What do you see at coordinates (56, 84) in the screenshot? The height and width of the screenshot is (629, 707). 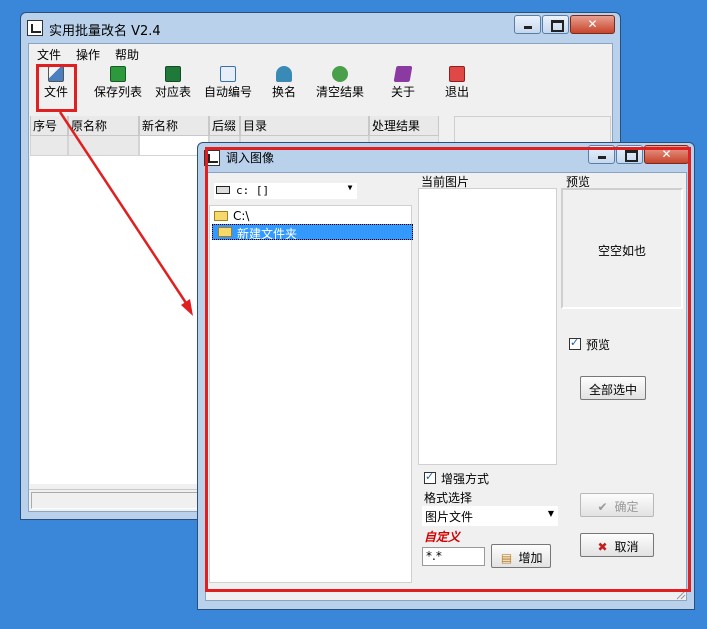 I see `toolbar-file-button: 文件` at bounding box center [56, 84].